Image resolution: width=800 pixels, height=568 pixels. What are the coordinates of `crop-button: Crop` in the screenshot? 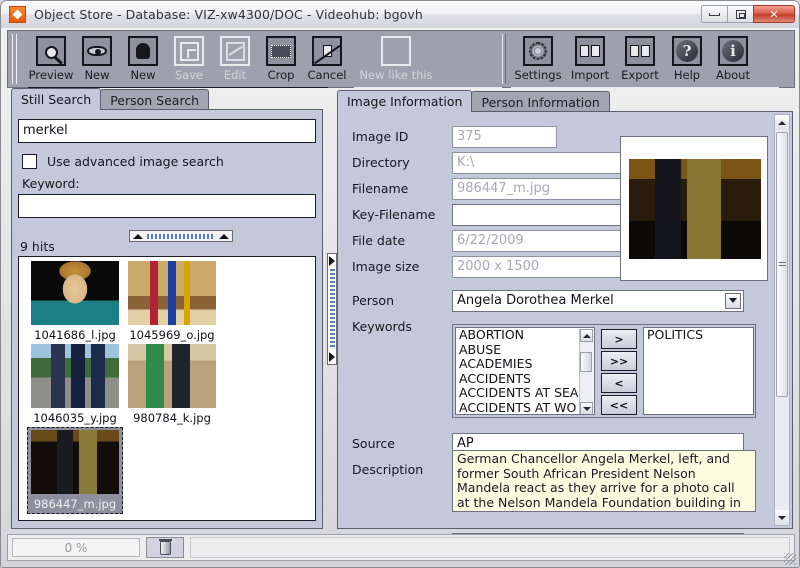 It's located at (281, 60).